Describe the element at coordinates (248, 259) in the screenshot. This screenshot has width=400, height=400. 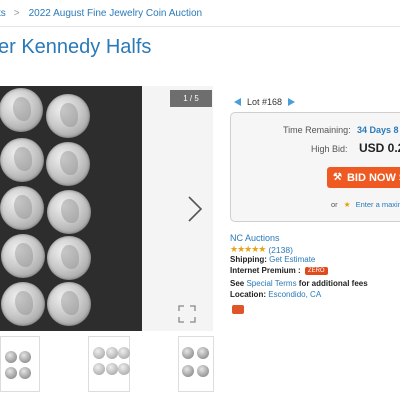
I see `shipping-label: Shipping:` at that location.